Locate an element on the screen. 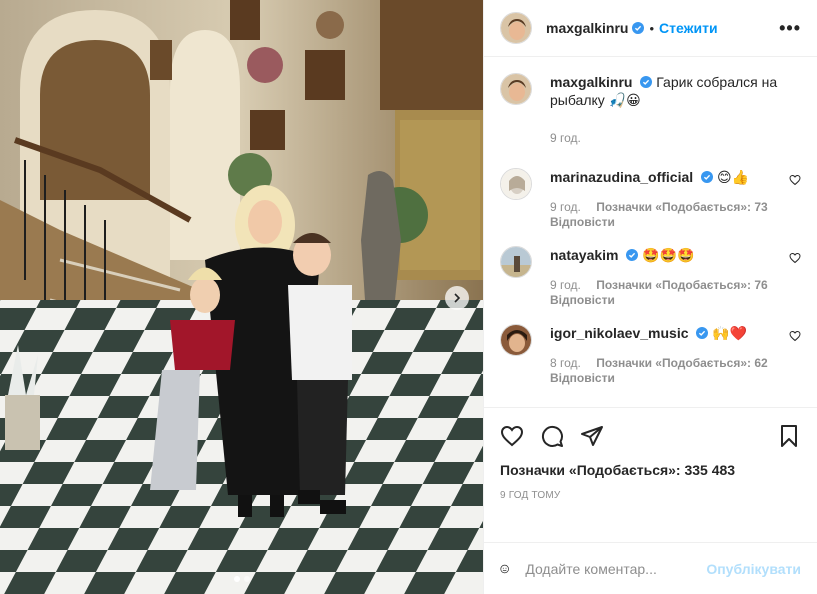 This screenshot has width=817, height=594. comment-likes: Позначки «Подобається»: 62 is located at coordinates (681, 363).